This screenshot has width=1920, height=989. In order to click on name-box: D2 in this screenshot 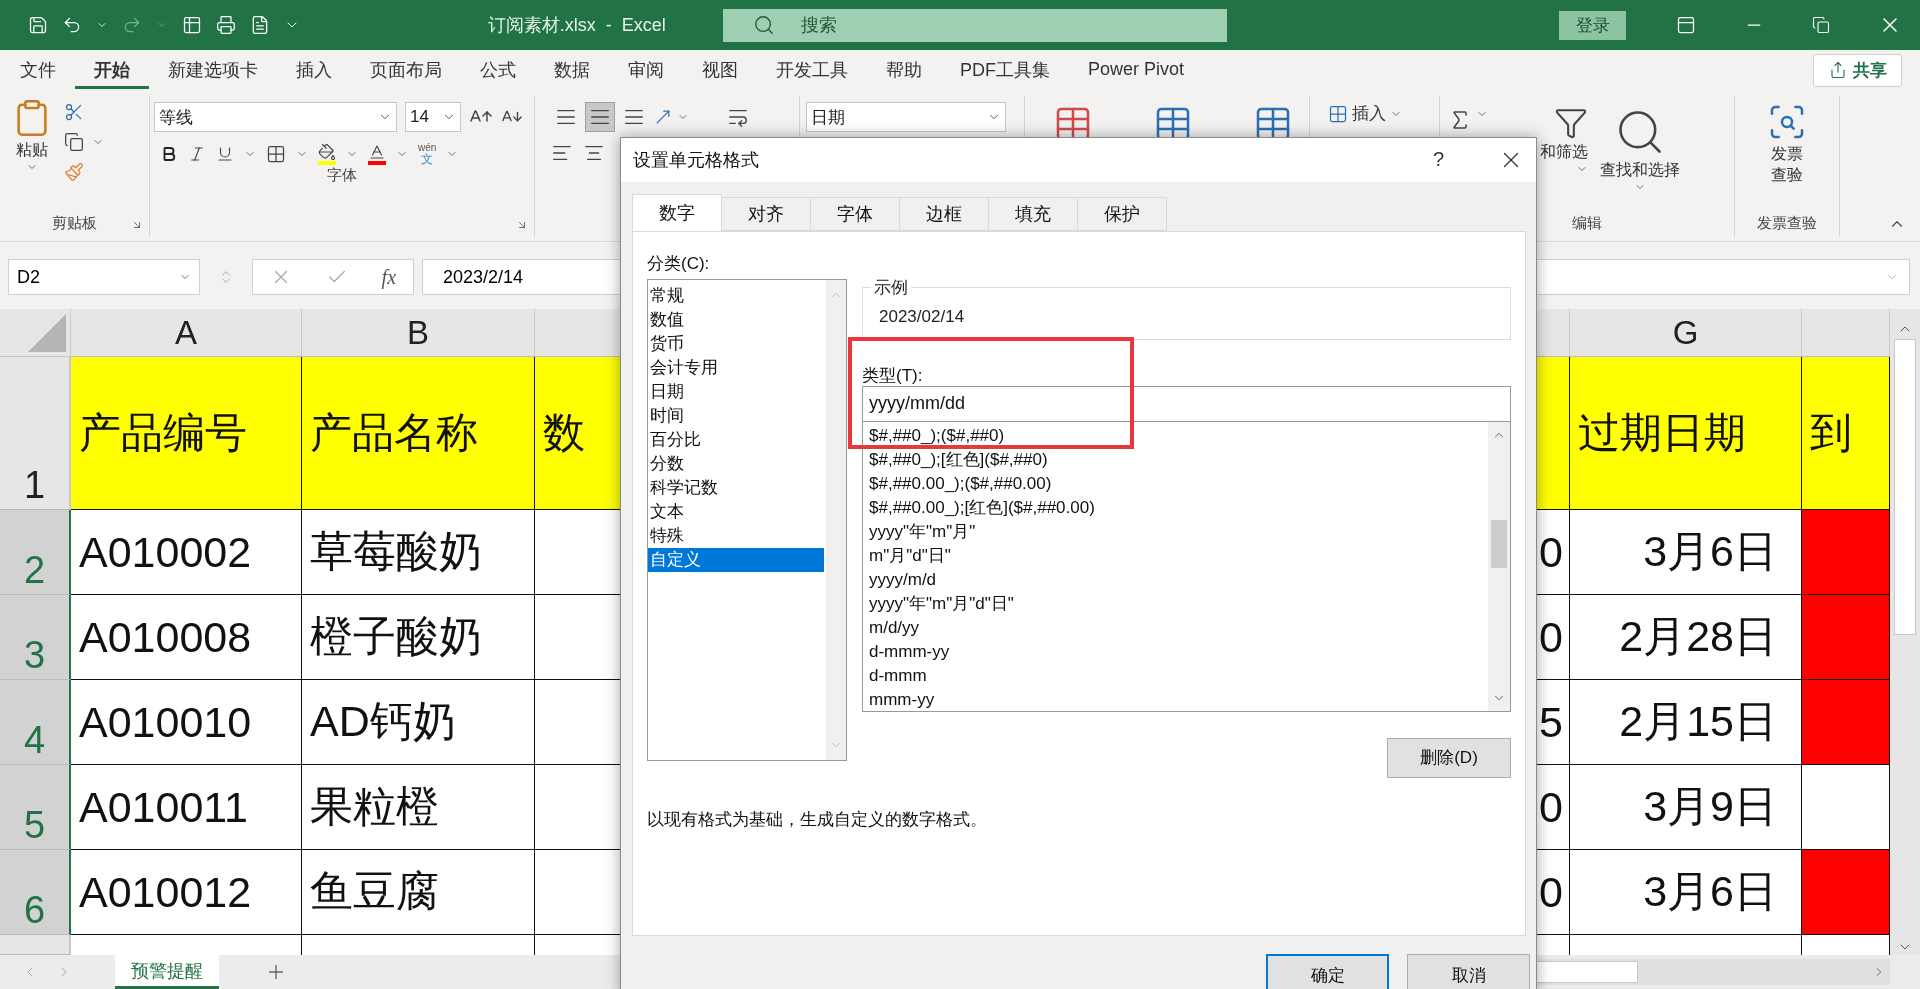, I will do `click(104, 277)`.